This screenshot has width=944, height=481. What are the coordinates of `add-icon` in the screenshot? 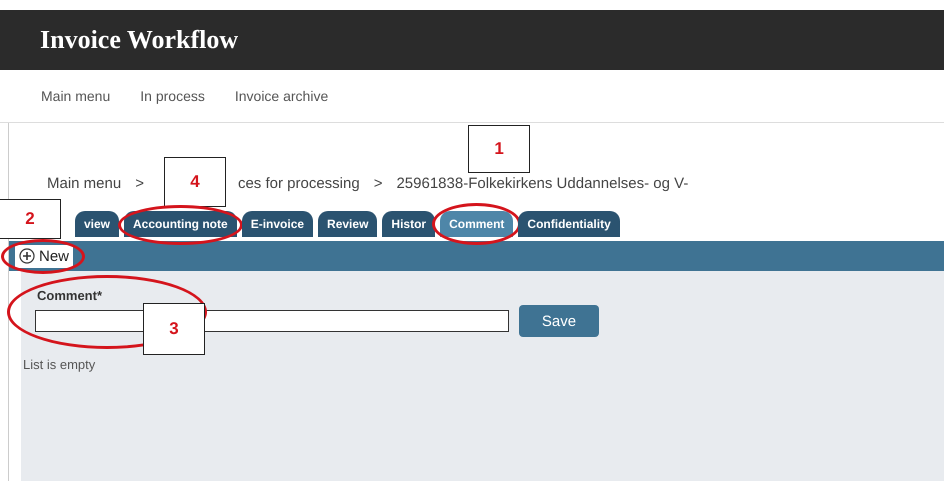 It's located at (27, 256).